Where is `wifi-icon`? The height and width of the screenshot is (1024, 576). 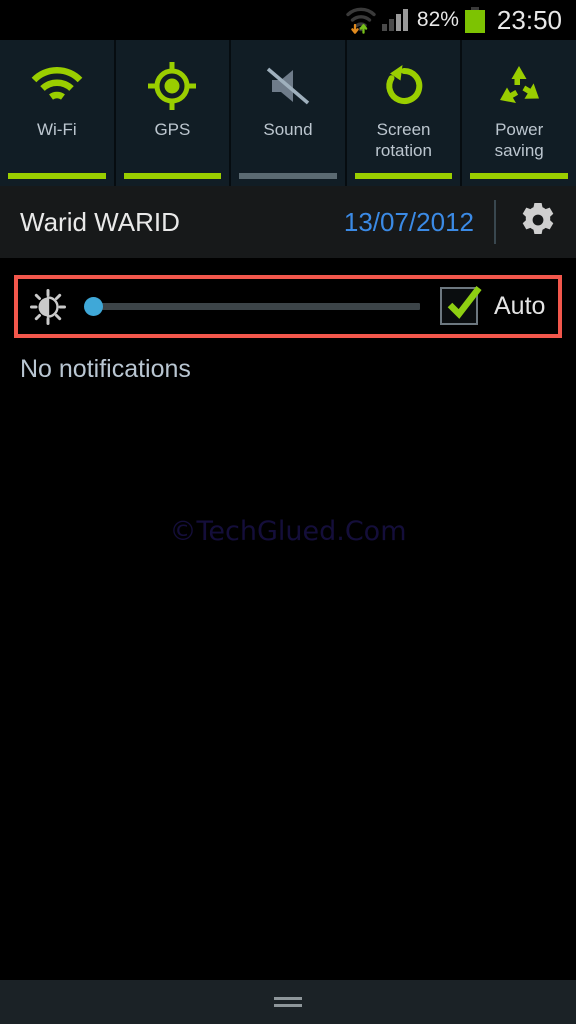 wifi-icon is located at coordinates (57, 86).